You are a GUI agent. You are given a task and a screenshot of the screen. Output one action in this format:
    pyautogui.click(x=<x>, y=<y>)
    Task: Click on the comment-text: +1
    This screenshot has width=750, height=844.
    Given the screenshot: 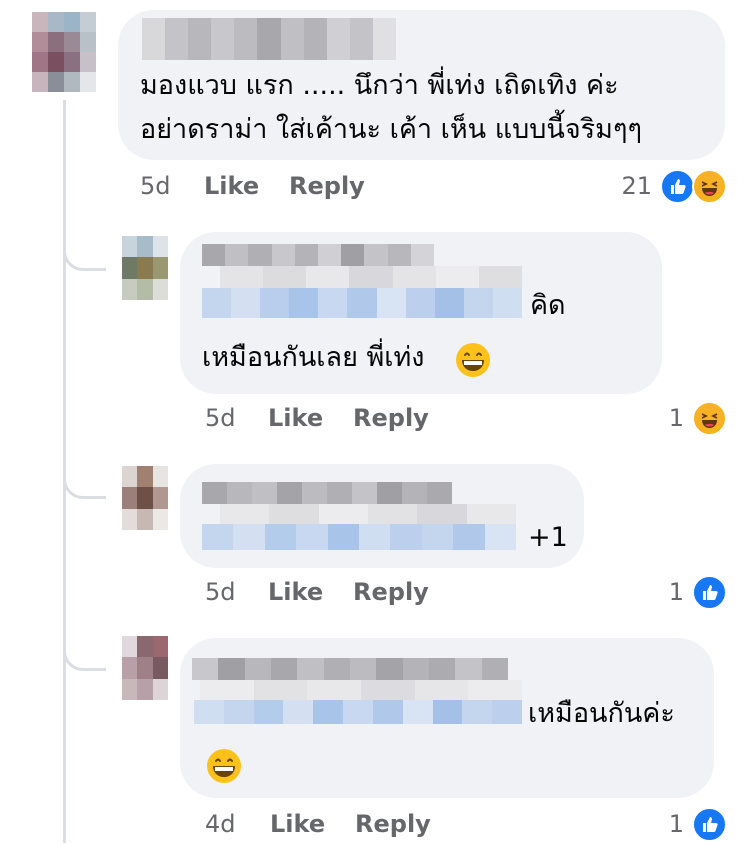 What is the action you would take?
    pyautogui.click(x=548, y=537)
    